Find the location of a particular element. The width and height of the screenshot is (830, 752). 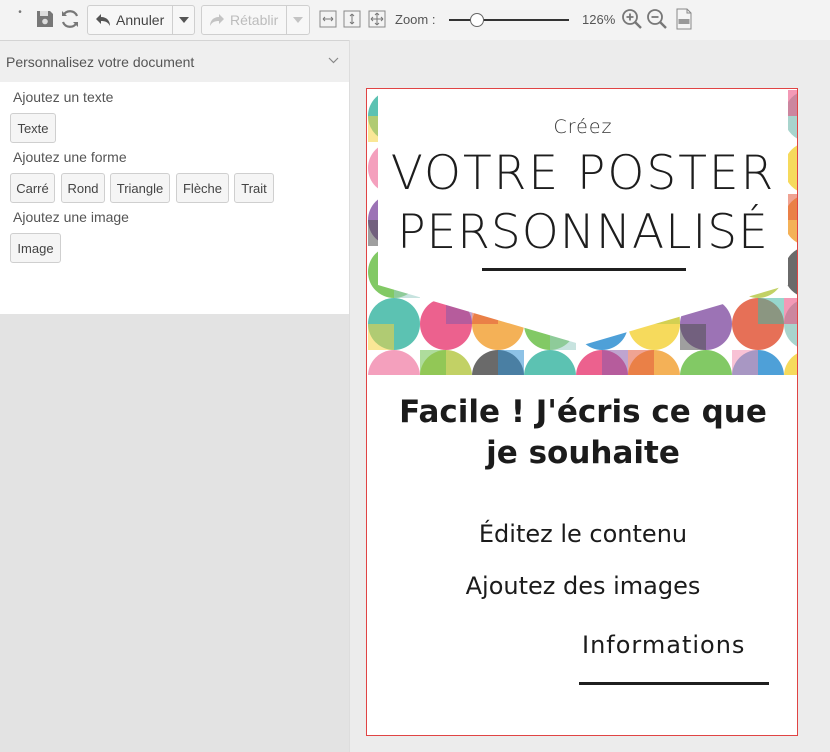

redo-group: Rétablir is located at coordinates (255, 20).